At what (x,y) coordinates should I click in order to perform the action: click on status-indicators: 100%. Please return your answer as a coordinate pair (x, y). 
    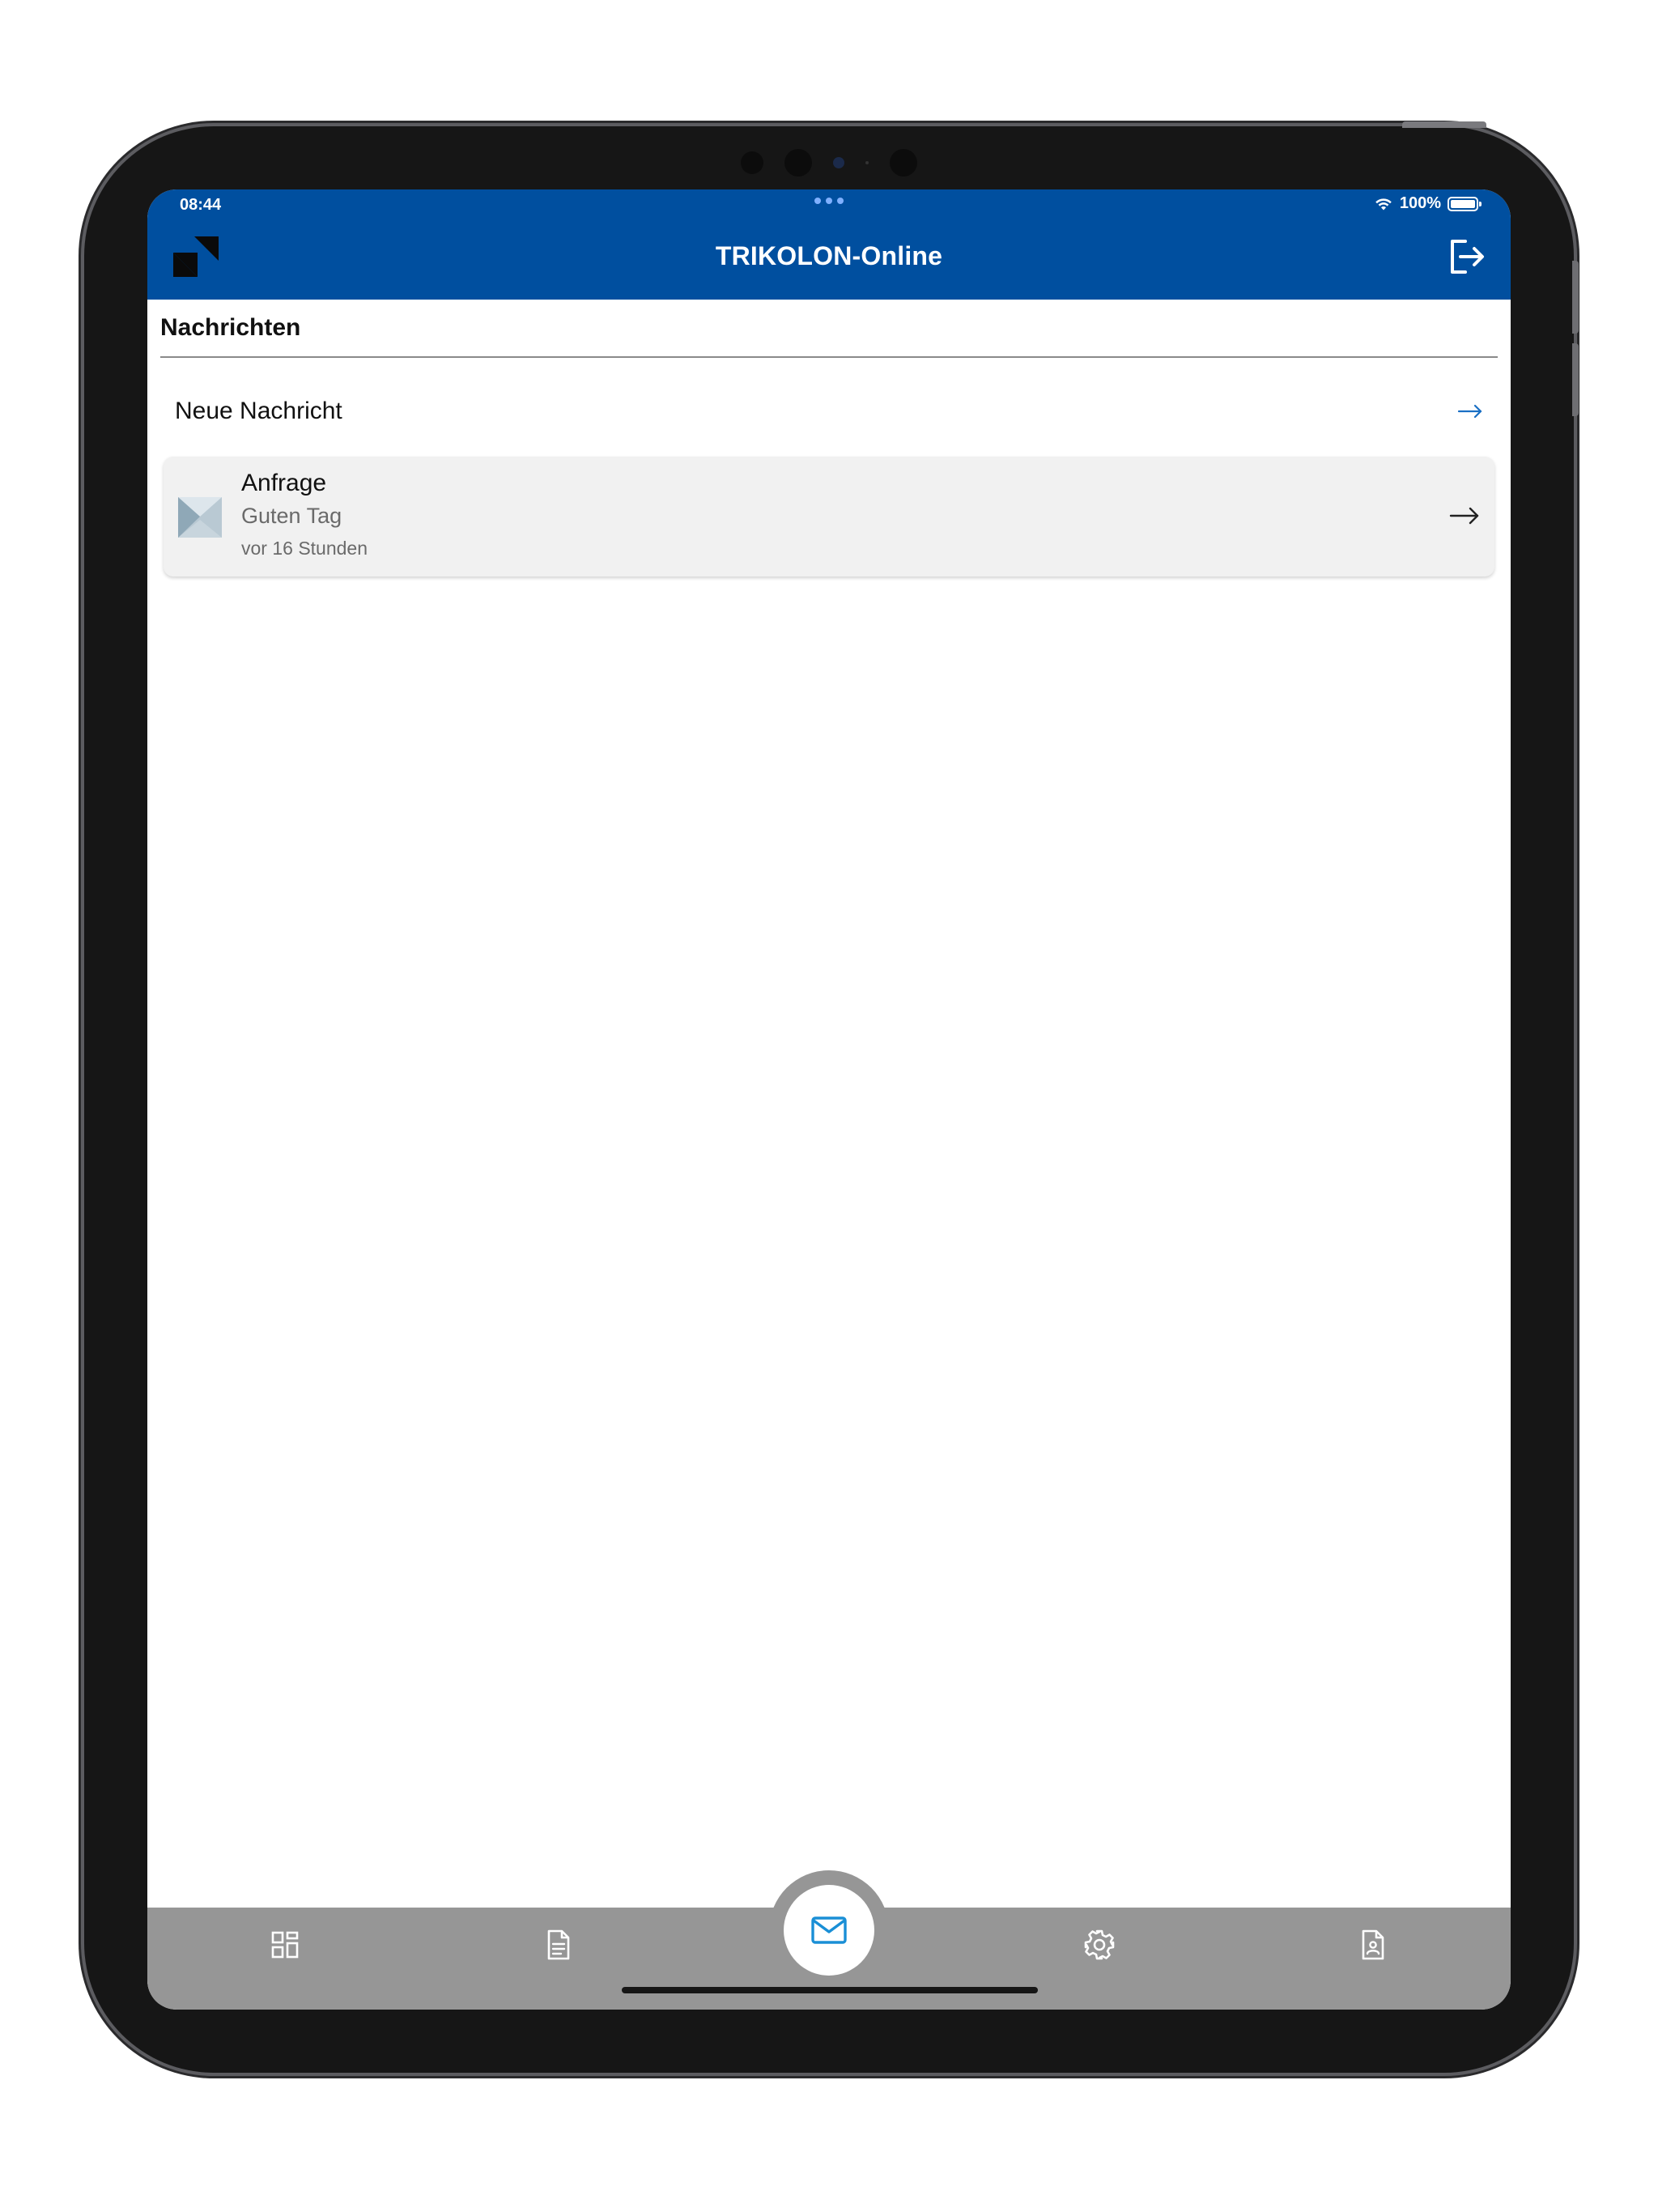
    Looking at the image, I should click on (1428, 204).